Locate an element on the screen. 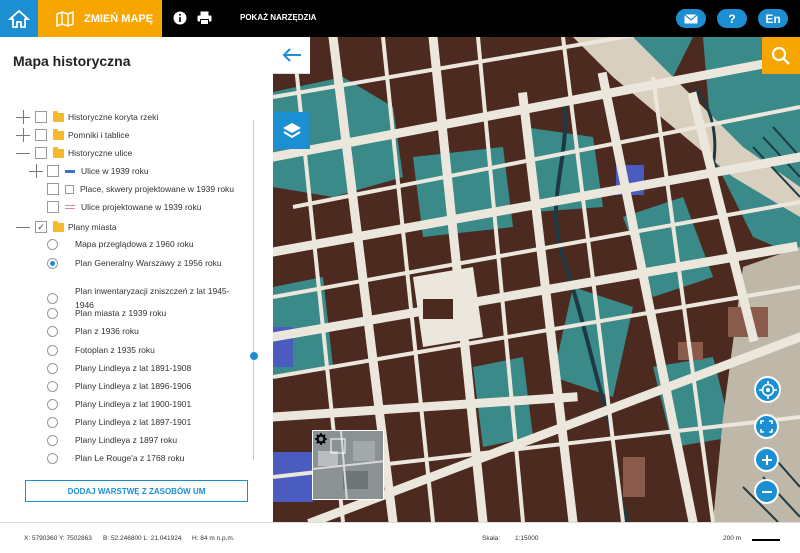 This screenshot has height=553, width=800. plan-label: Plan miasta z 1939 roku is located at coordinates (121, 313).